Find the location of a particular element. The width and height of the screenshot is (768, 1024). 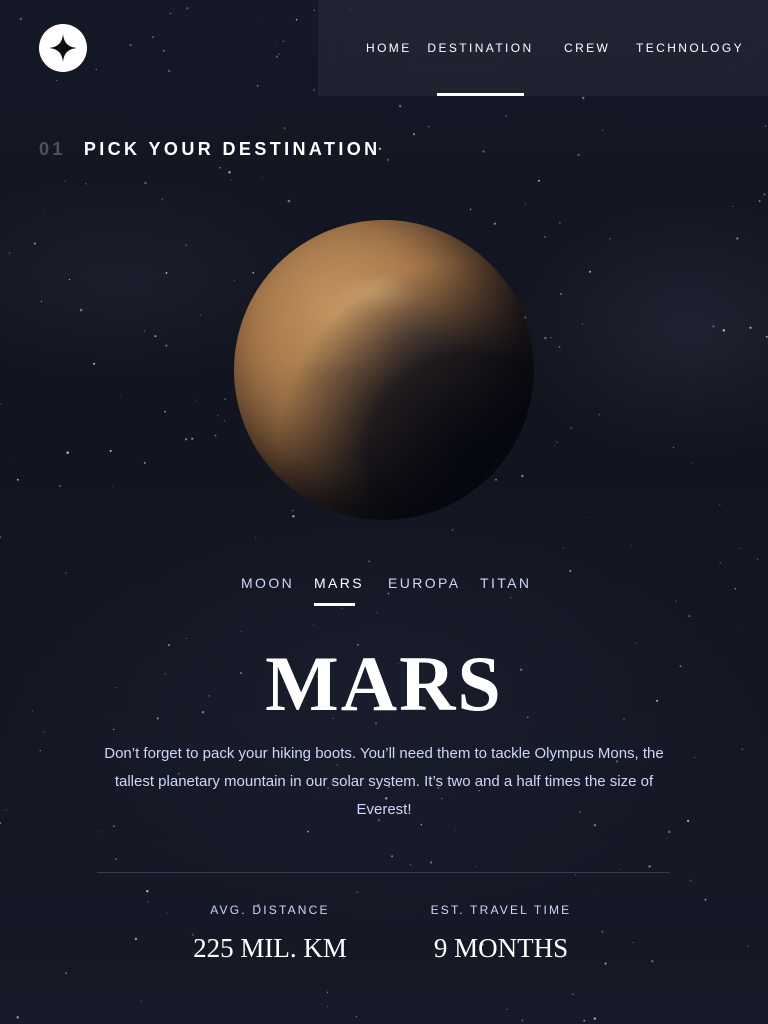

tab-mars: MARS is located at coordinates (338, 586).